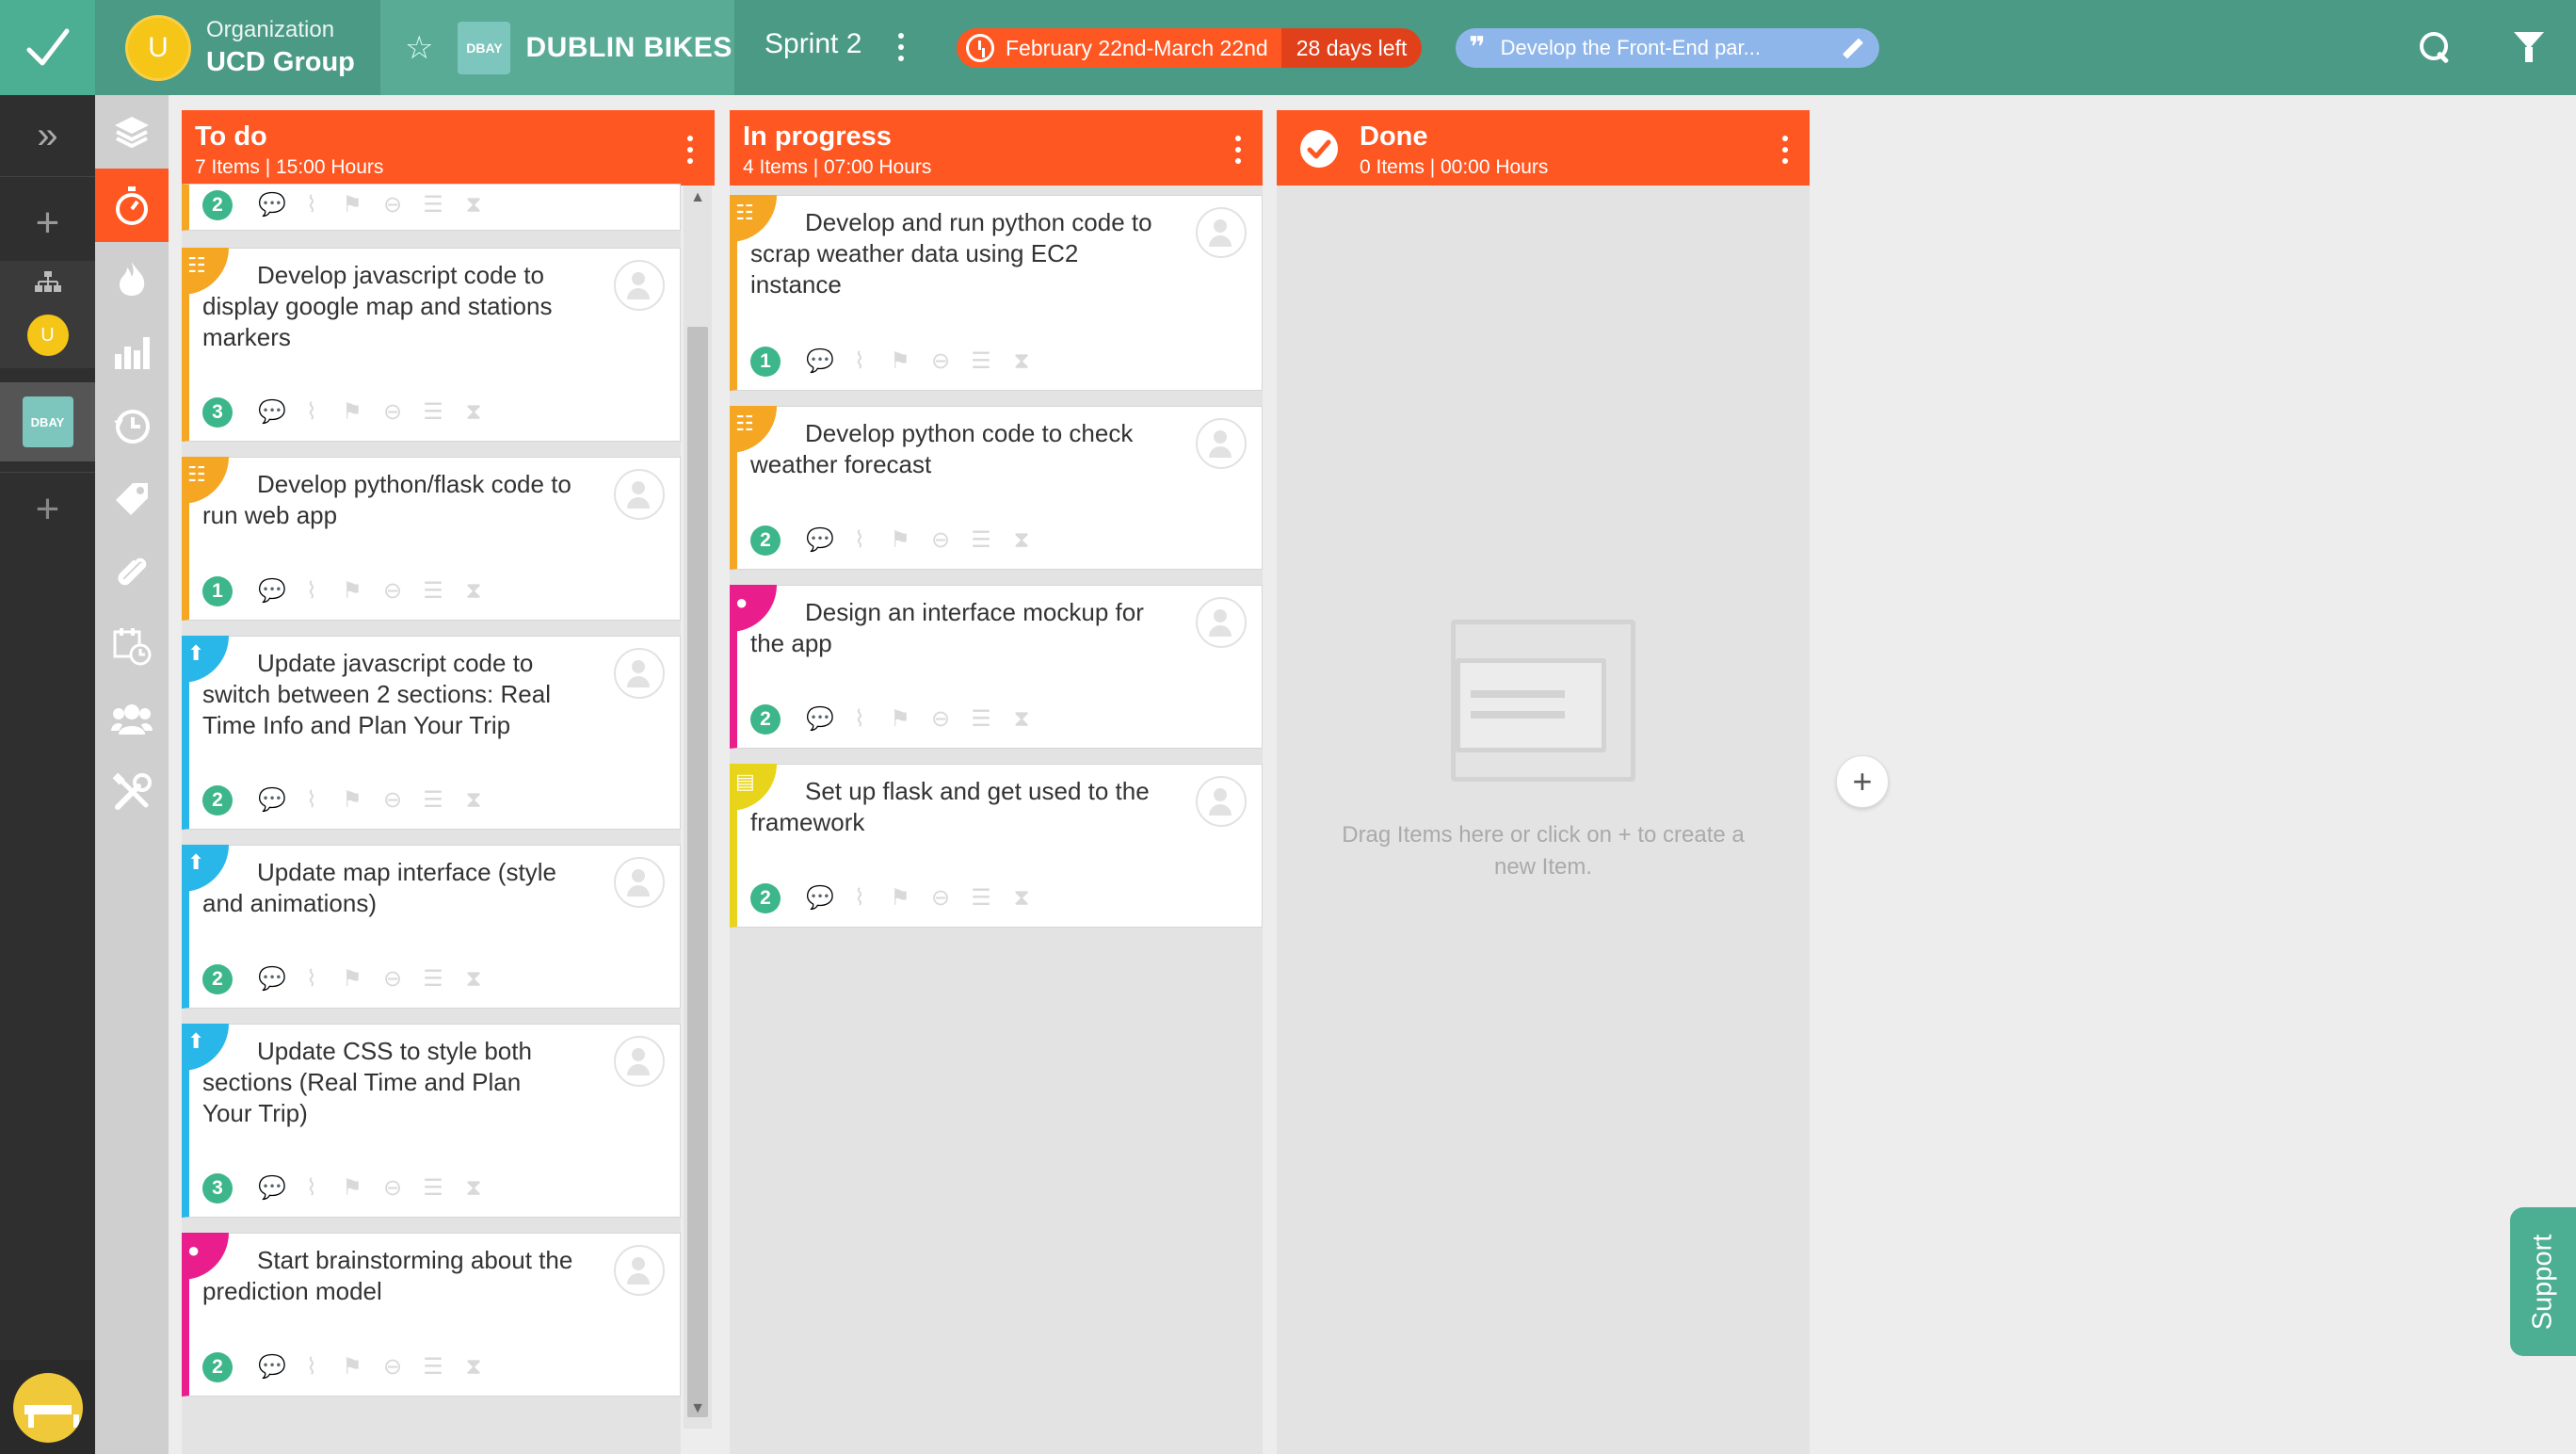 The height and width of the screenshot is (1454, 2576). What do you see at coordinates (2529, 47) in the screenshot?
I see `filter-icon` at bounding box center [2529, 47].